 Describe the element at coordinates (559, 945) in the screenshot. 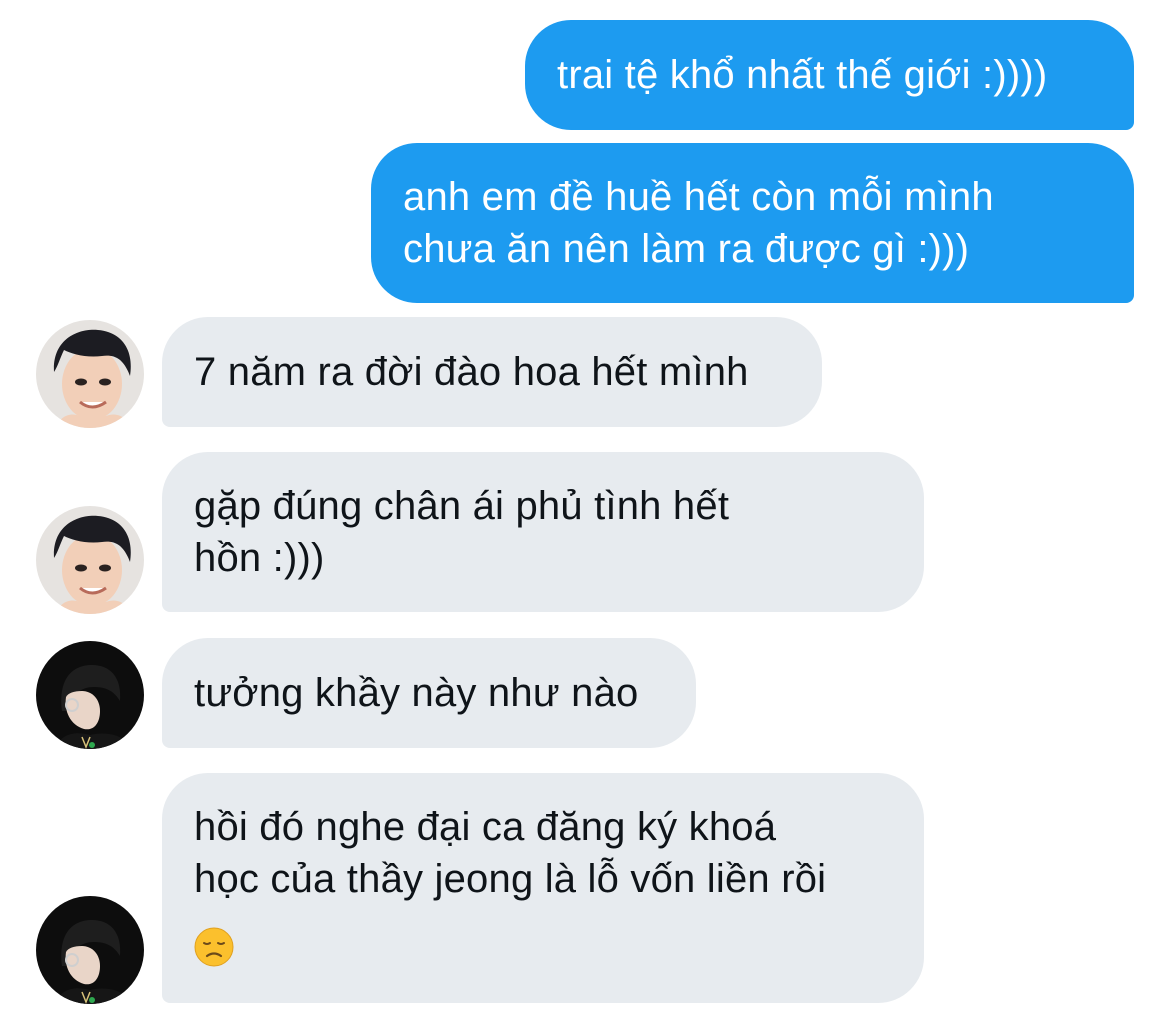

I see `disappointed-face-icon` at that location.